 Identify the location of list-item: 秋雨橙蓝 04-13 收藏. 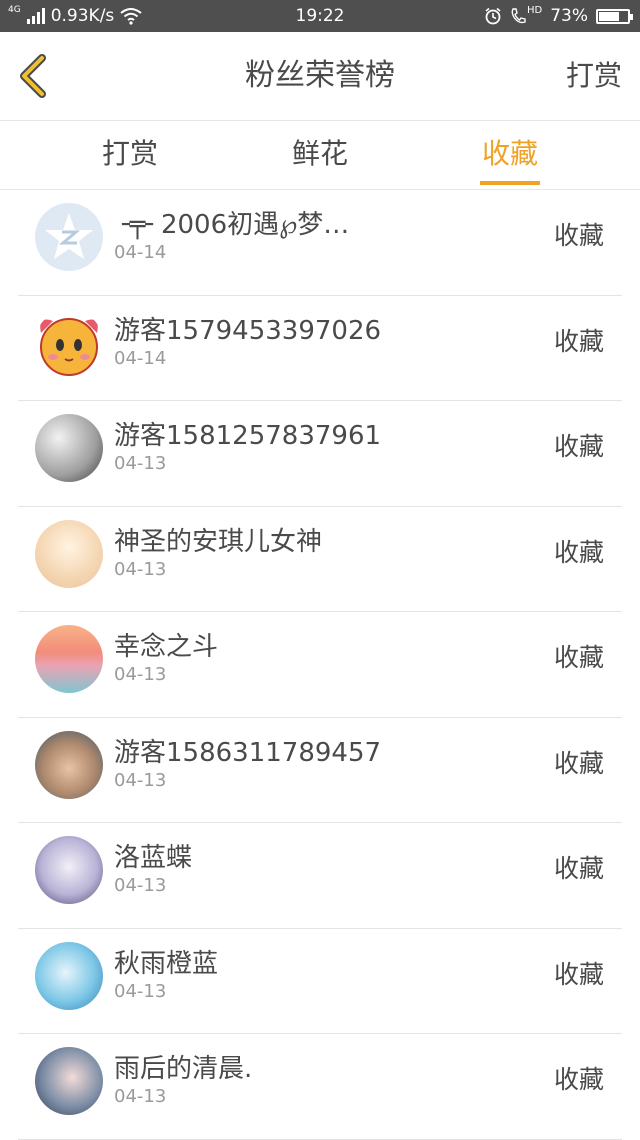
(320, 981).